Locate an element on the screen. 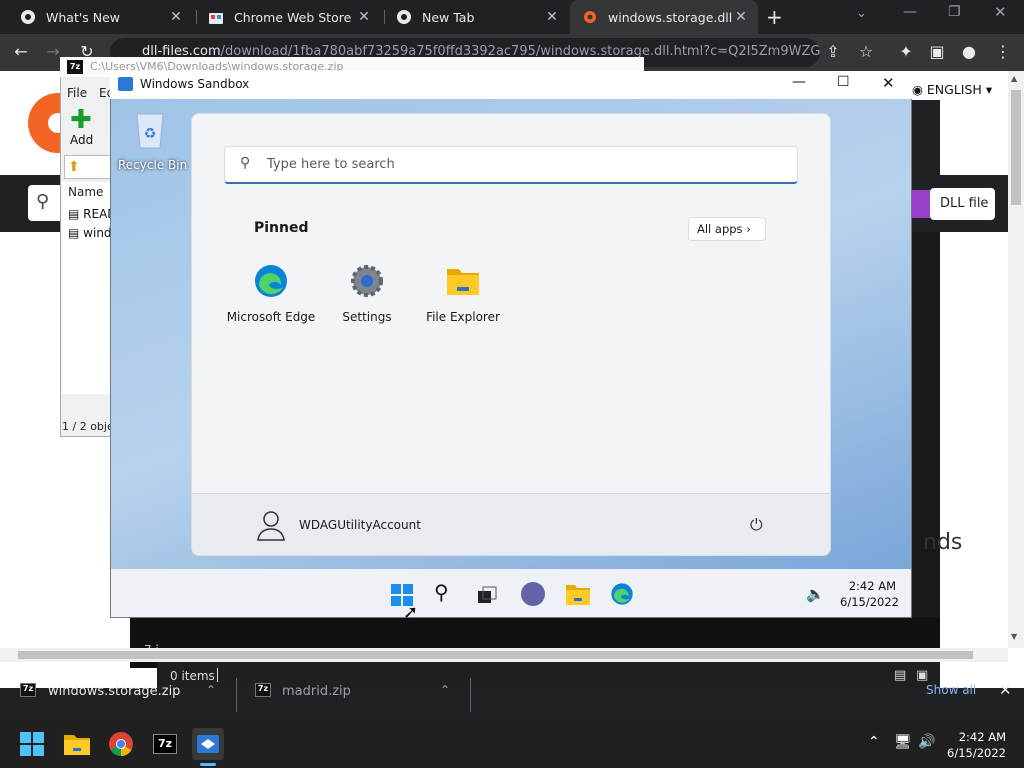 The height and width of the screenshot is (768, 1024). search-icon: ⚲ is located at coordinates (441, 592).